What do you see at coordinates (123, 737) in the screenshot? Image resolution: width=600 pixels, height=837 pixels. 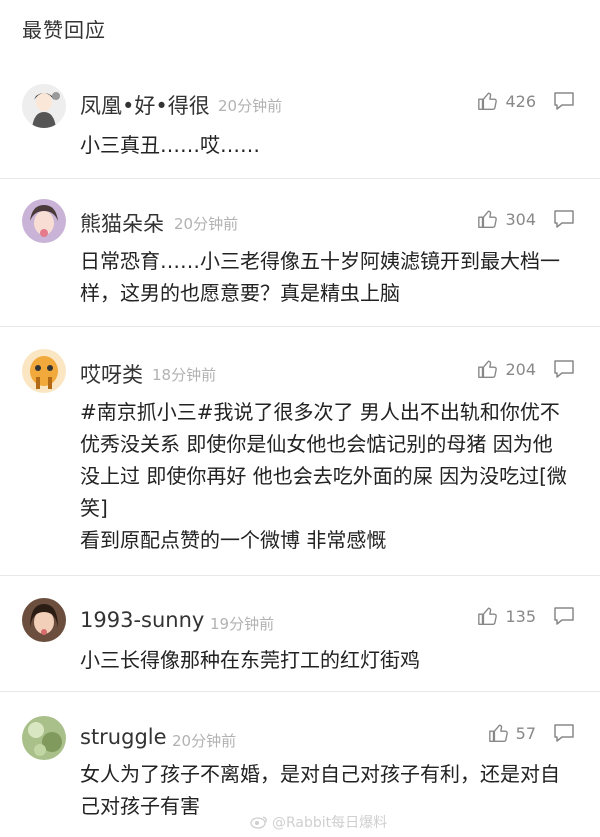 I see `username: struggle` at bounding box center [123, 737].